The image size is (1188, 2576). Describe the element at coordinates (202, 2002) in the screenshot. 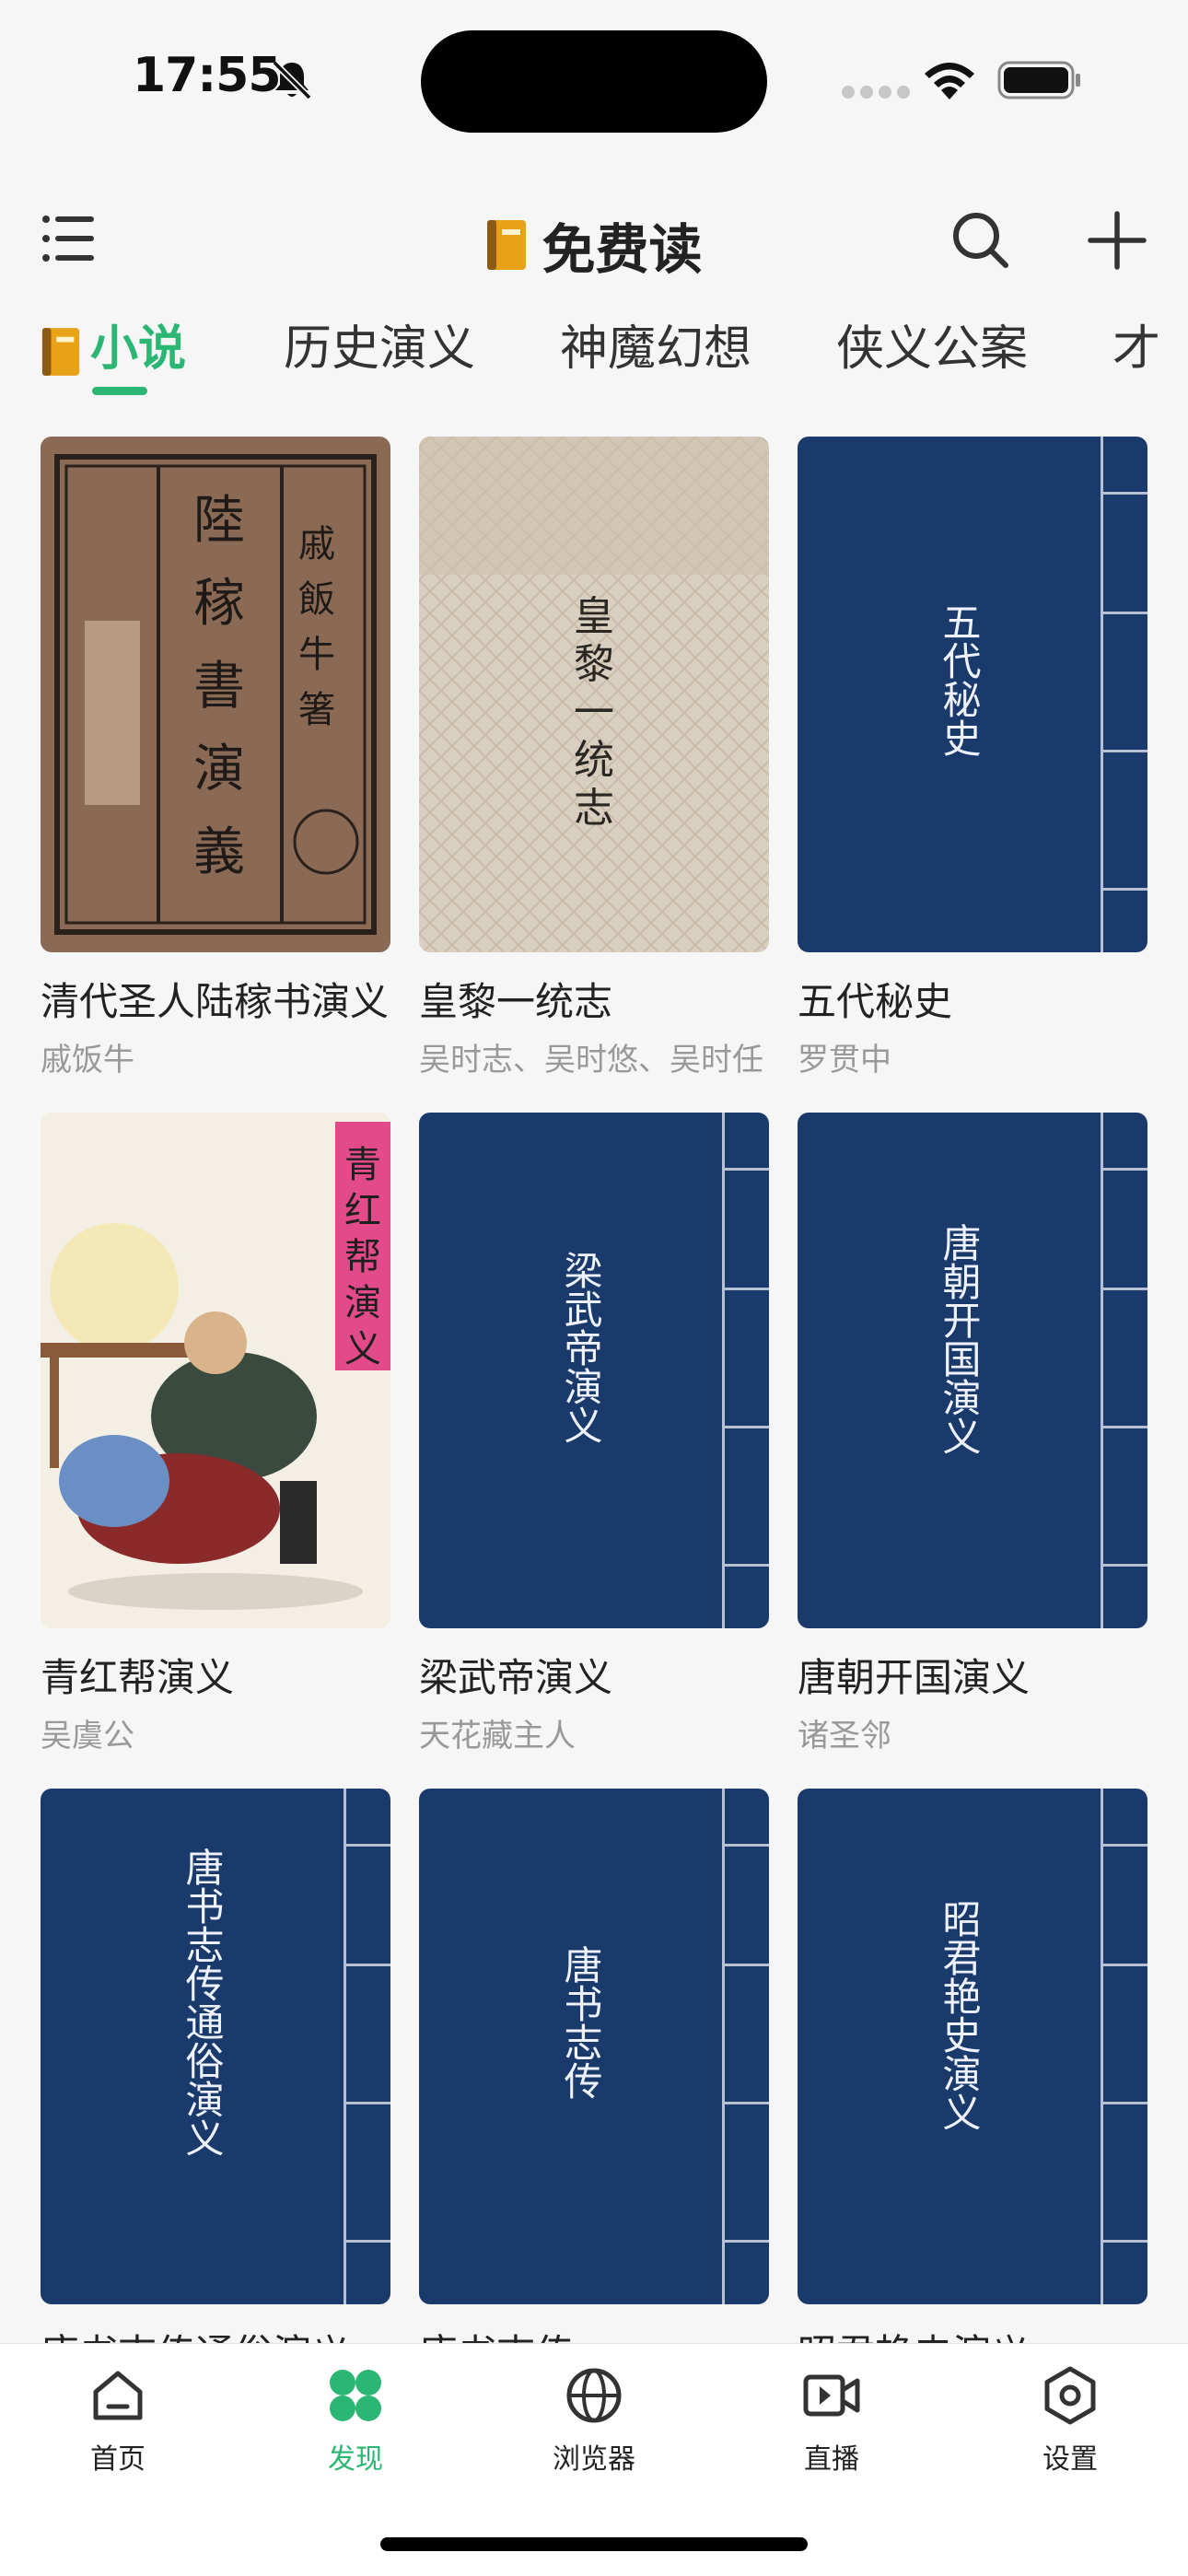

I see `cover-title: 唐书志传通俗演义` at that location.